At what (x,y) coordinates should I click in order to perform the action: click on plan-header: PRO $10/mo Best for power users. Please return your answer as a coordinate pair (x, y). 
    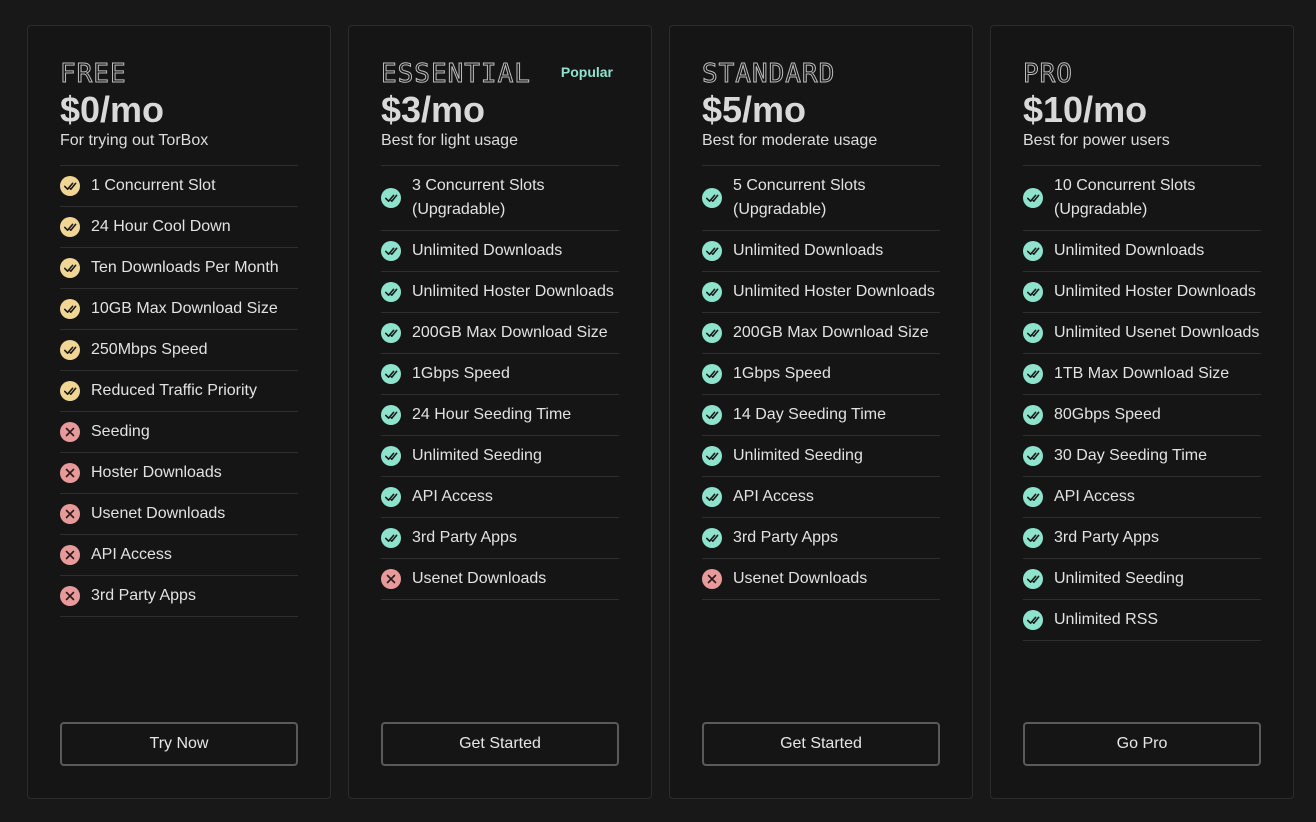
    Looking at the image, I should click on (1142, 104).